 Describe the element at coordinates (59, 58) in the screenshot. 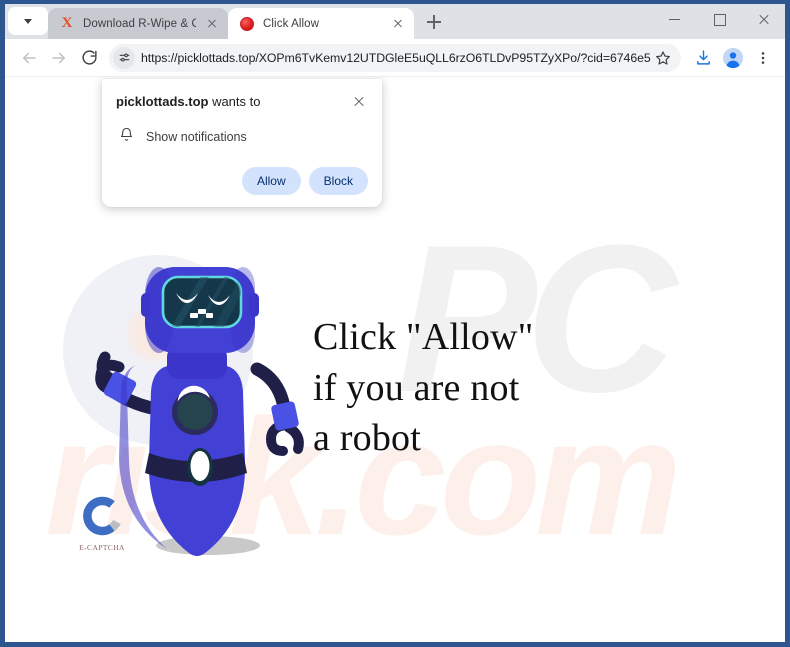

I see `forward-arrow-icon` at that location.